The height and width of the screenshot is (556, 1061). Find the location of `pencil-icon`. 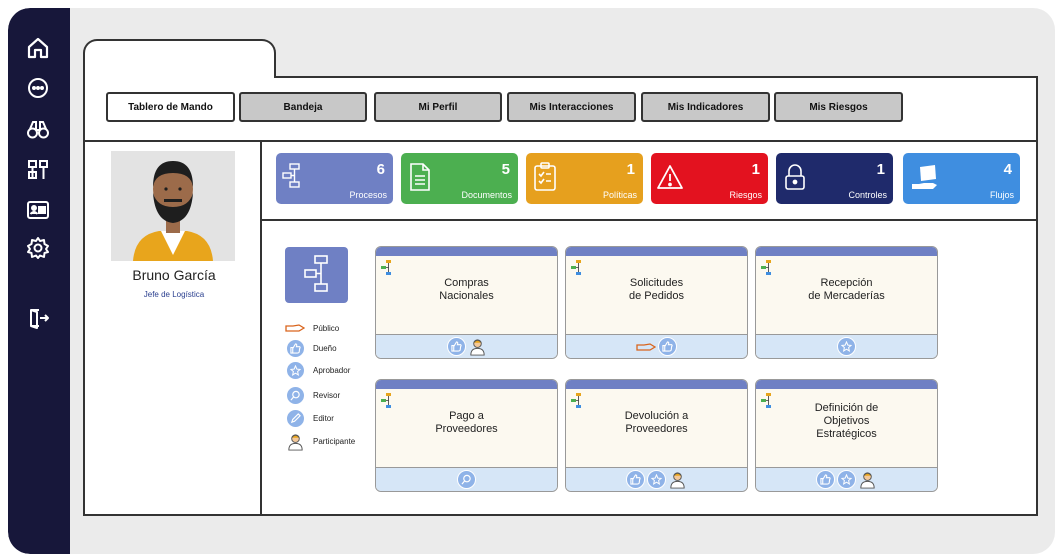

pencil-icon is located at coordinates (295, 418).